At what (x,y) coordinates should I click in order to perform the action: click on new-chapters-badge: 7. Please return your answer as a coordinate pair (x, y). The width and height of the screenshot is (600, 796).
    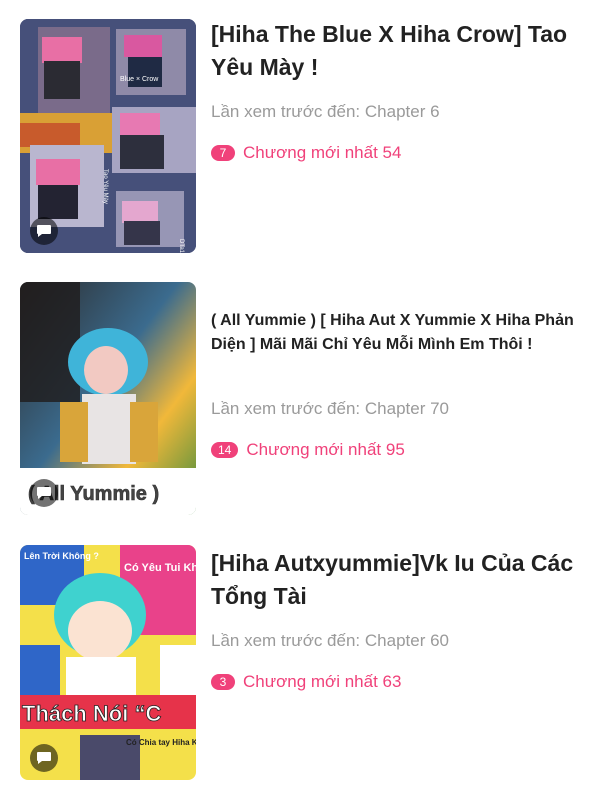
    Looking at the image, I should click on (223, 153).